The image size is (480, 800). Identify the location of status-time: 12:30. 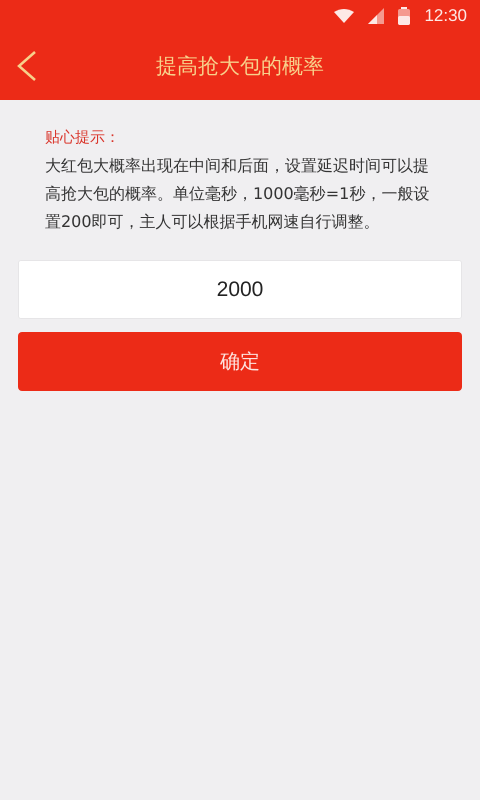
(445, 16).